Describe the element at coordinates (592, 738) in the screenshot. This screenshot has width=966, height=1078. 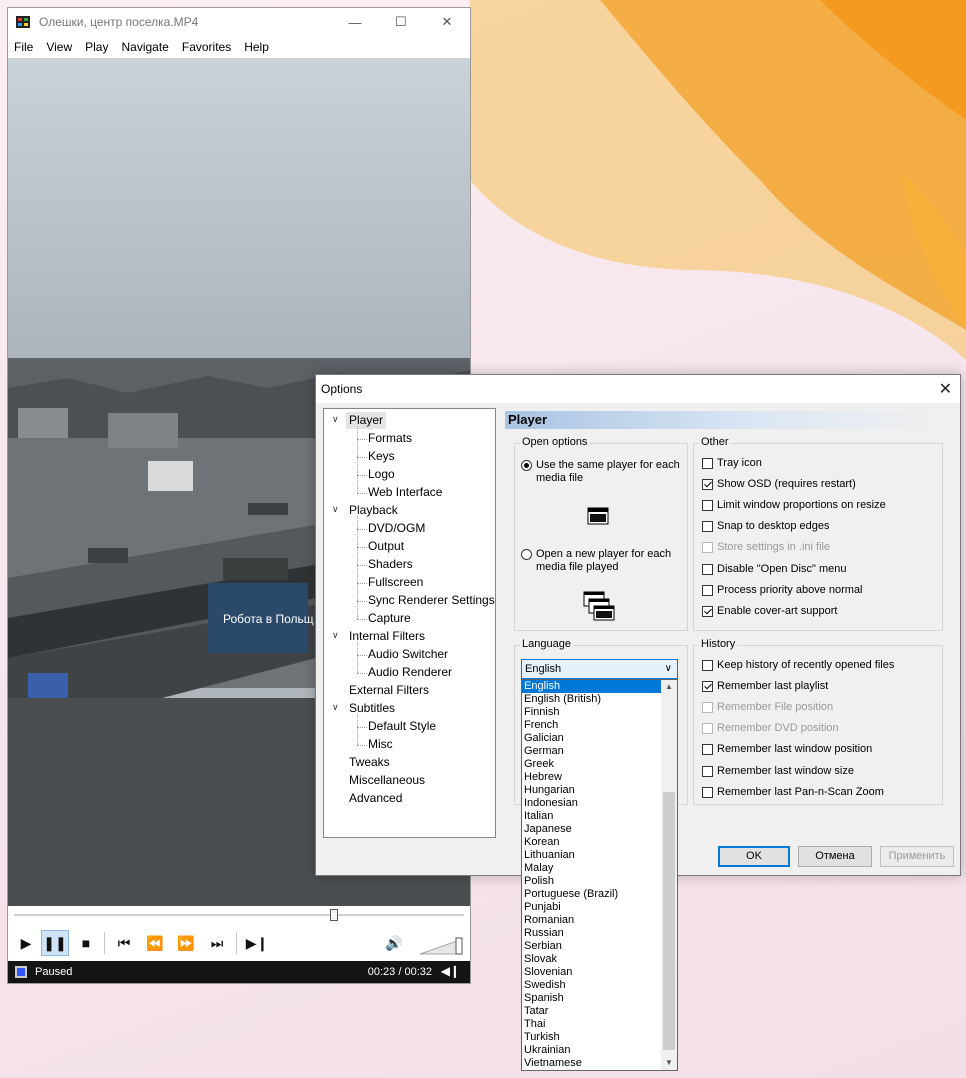
I see `language-option: Galician` at that location.